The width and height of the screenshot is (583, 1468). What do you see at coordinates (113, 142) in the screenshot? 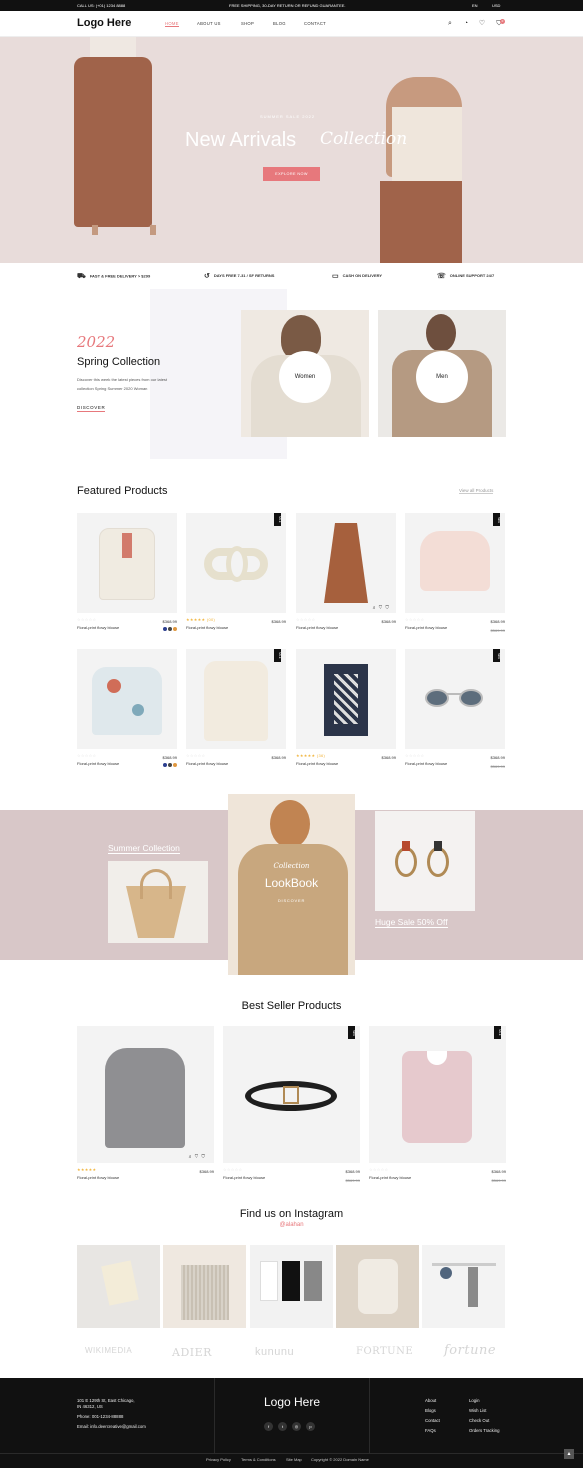
I see `model-left-skirt` at bounding box center [113, 142].